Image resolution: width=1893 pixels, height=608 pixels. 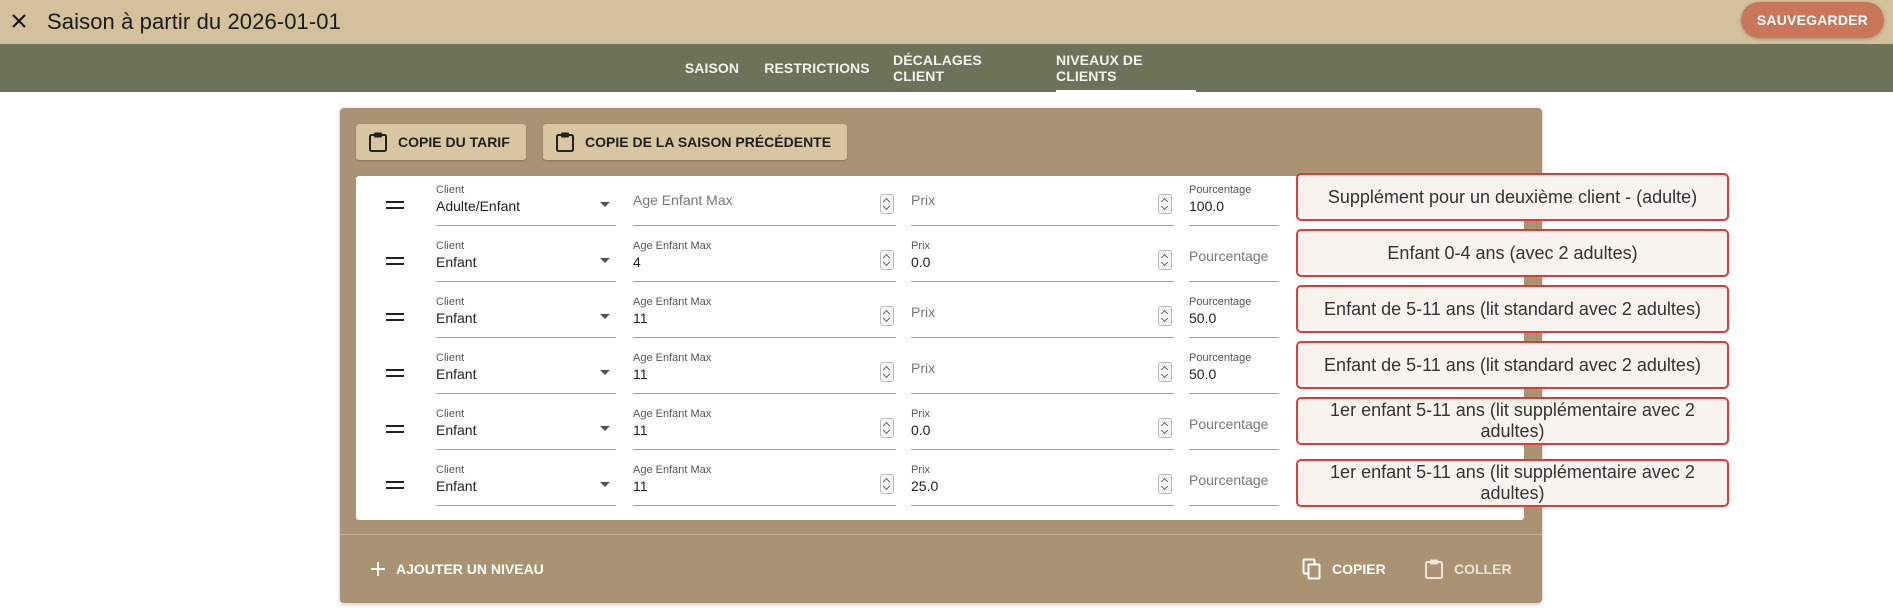 I want to click on copy-tariff-button: COPIE DU TARIF, so click(x=441, y=142).